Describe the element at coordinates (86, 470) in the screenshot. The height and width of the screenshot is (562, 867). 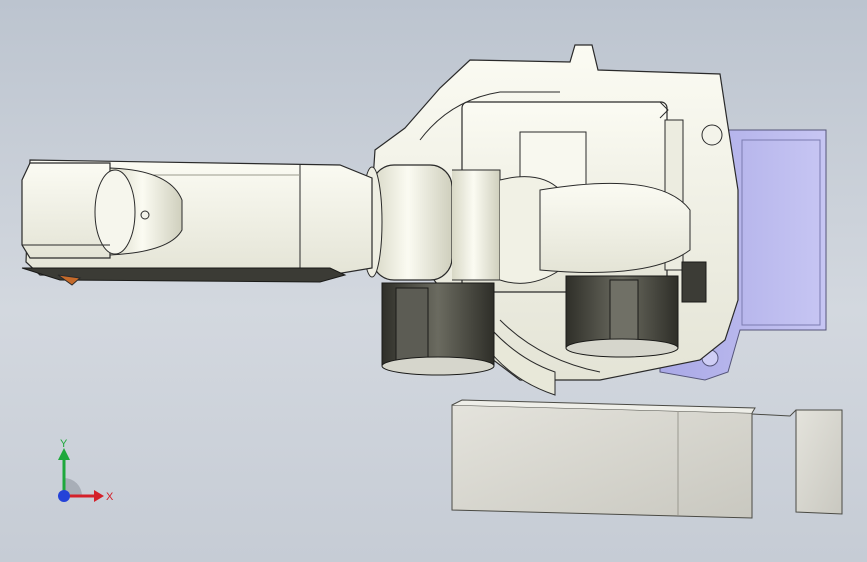
I see `coordinate-triad: Y X` at that location.